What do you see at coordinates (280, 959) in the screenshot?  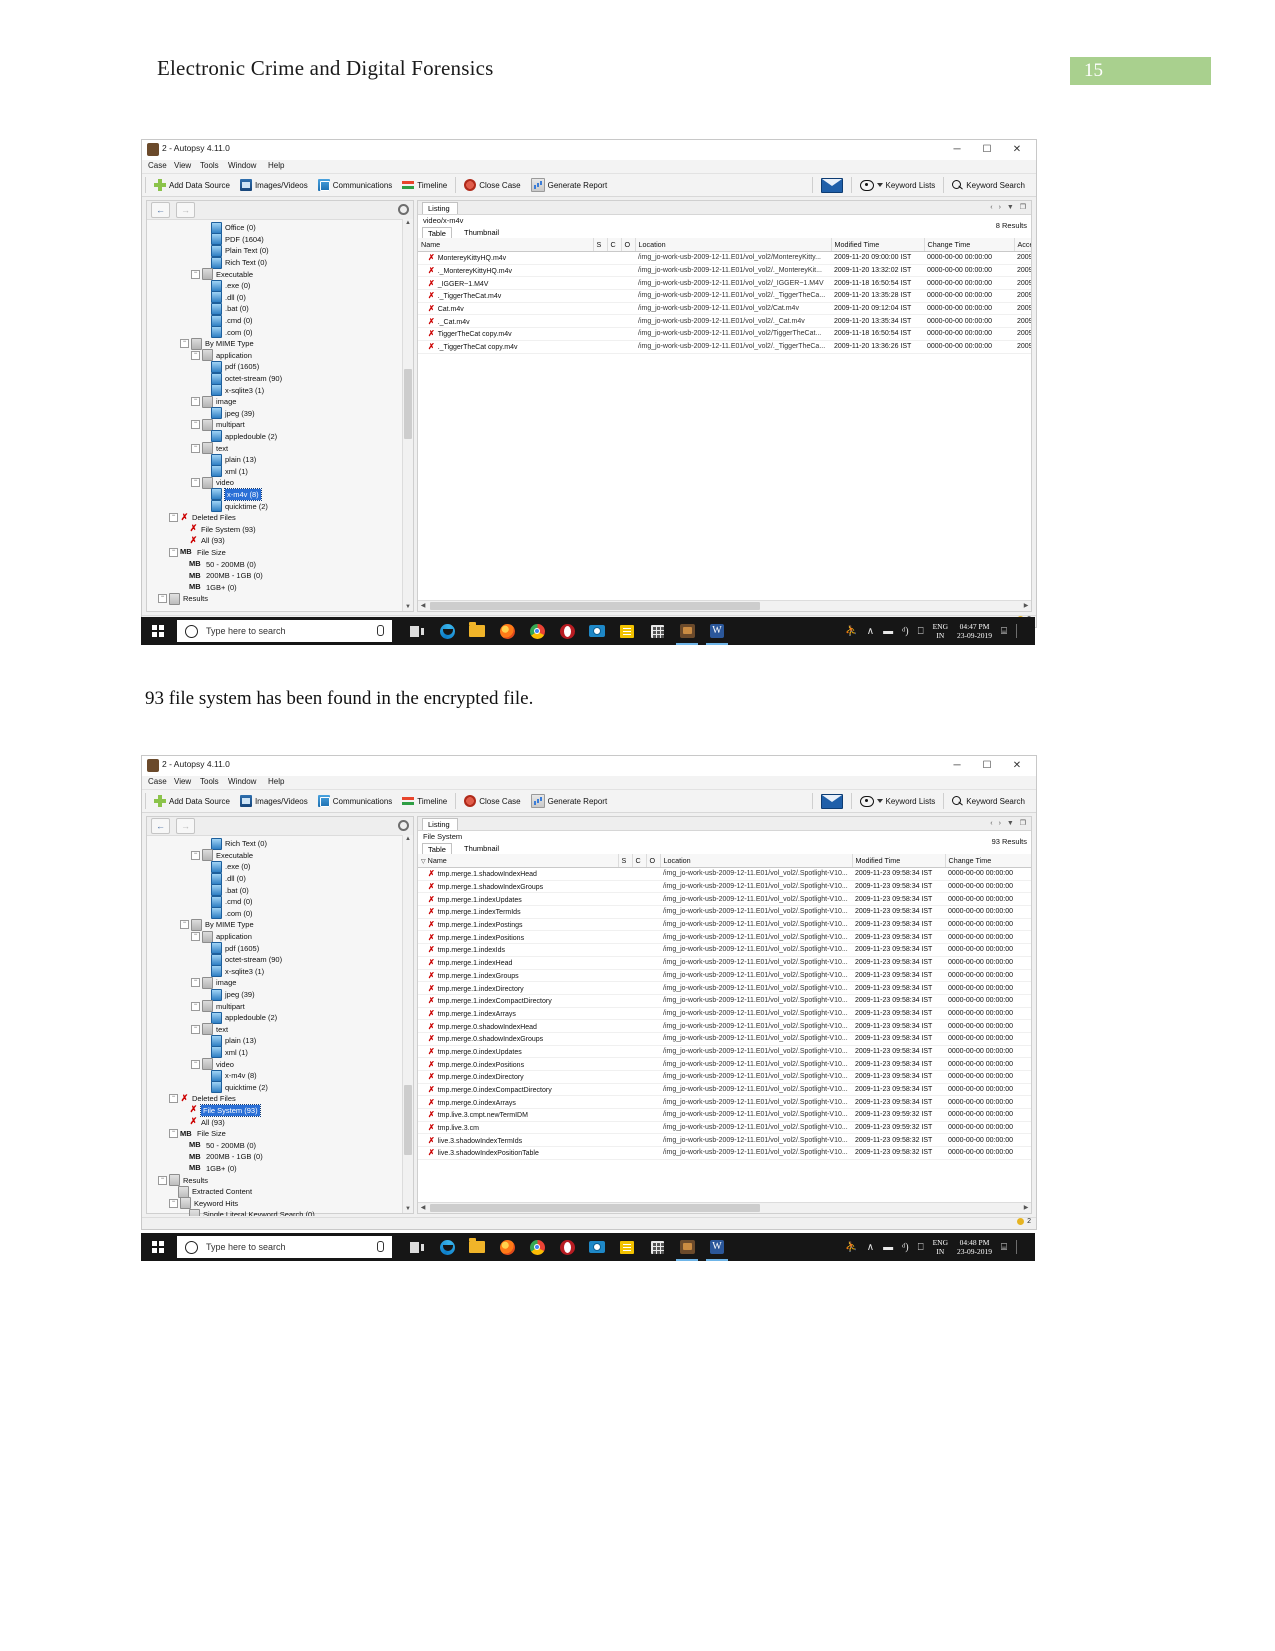 I see `tree-node: octet-stream (90)` at bounding box center [280, 959].